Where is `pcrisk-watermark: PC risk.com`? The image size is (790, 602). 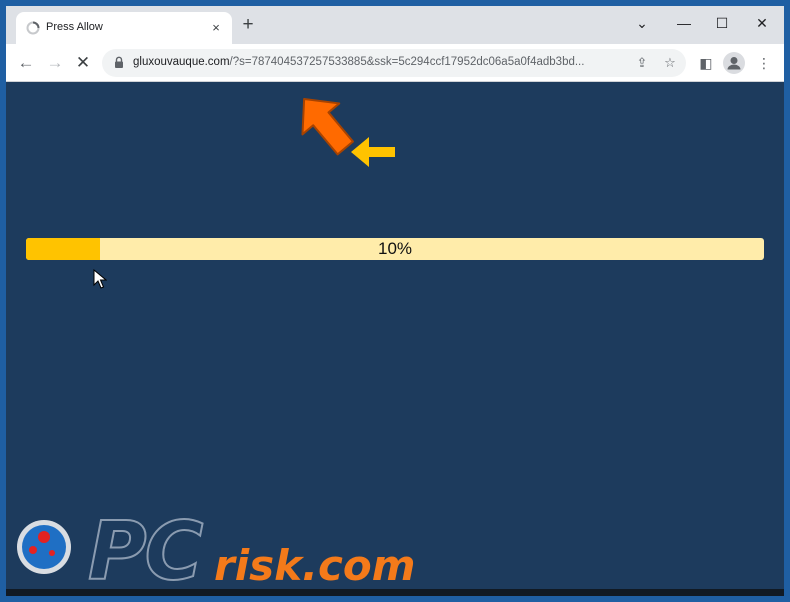
pcrisk-watermark: PC risk.com is located at coordinates (249, 549).